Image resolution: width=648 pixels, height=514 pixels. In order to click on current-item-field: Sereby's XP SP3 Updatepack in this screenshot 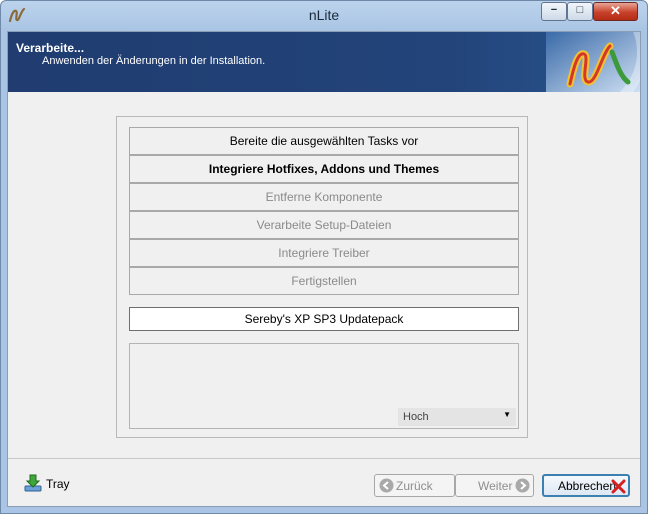, I will do `click(324, 319)`.